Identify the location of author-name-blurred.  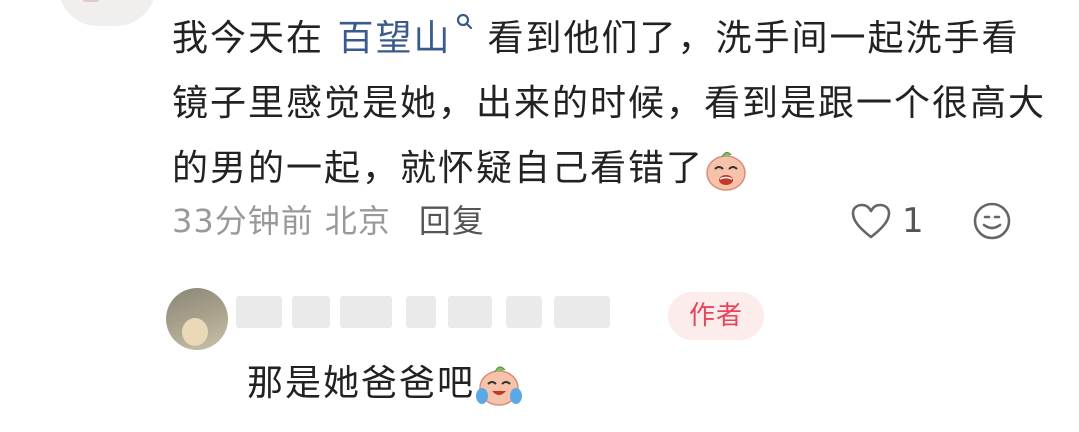
(436, 312).